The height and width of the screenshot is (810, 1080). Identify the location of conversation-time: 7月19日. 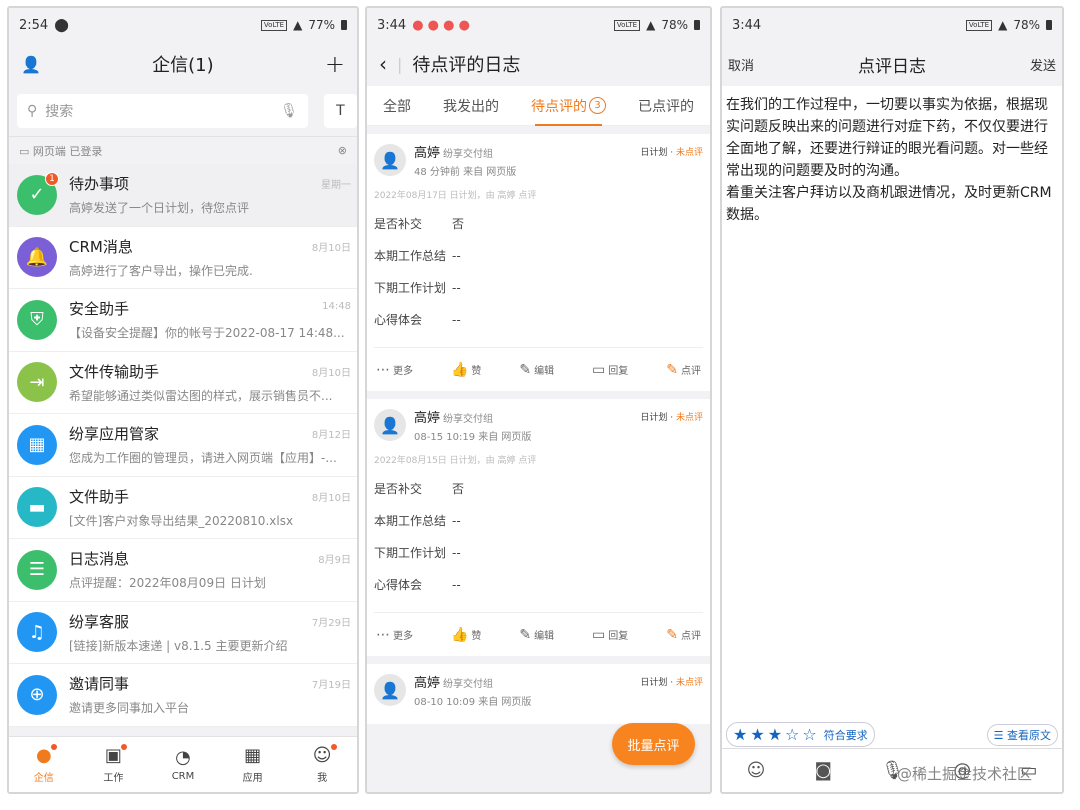
(331, 685).